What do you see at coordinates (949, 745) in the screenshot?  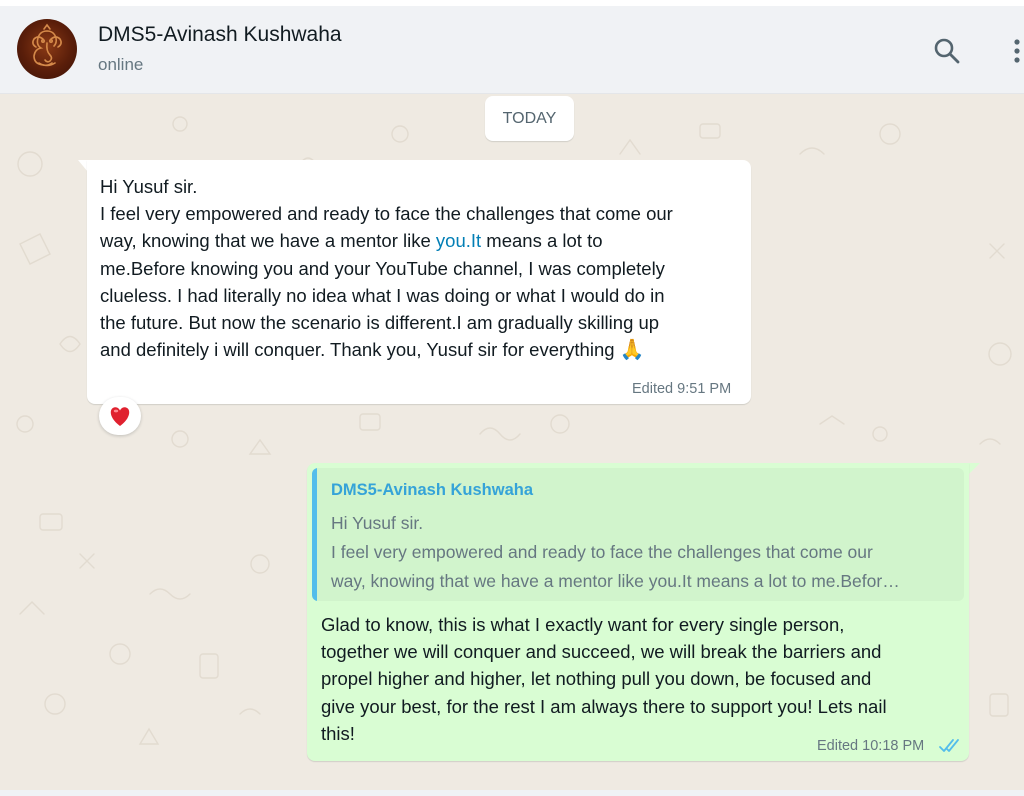 I see `double-check-icon` at bounding box center [949, 745].